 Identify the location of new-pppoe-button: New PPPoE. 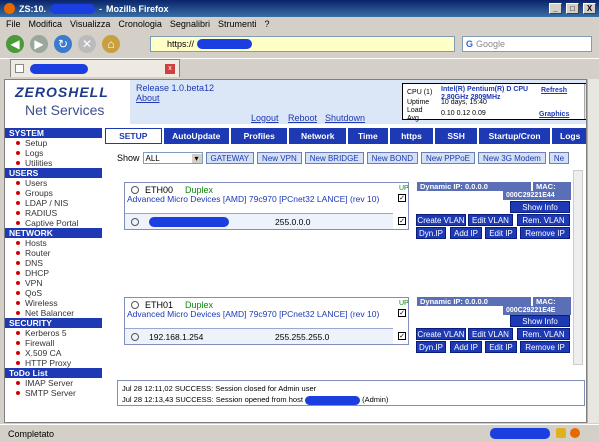
(448, 158).